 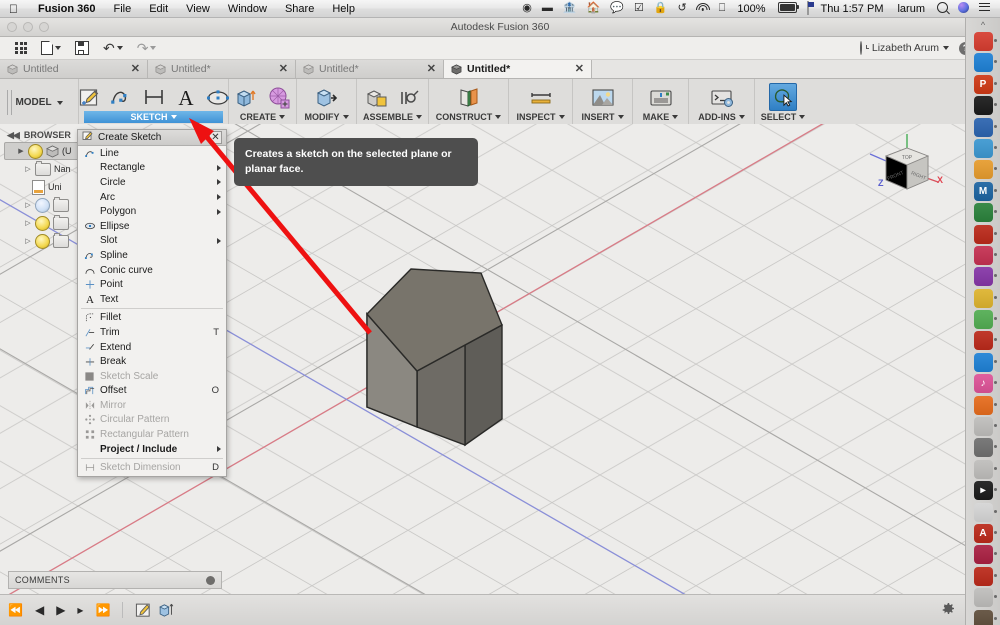 What do you see at coordinates (594, 8) in the screenshot?
I see `evernote-icon: 🏠` at bounding box center [594, 8].